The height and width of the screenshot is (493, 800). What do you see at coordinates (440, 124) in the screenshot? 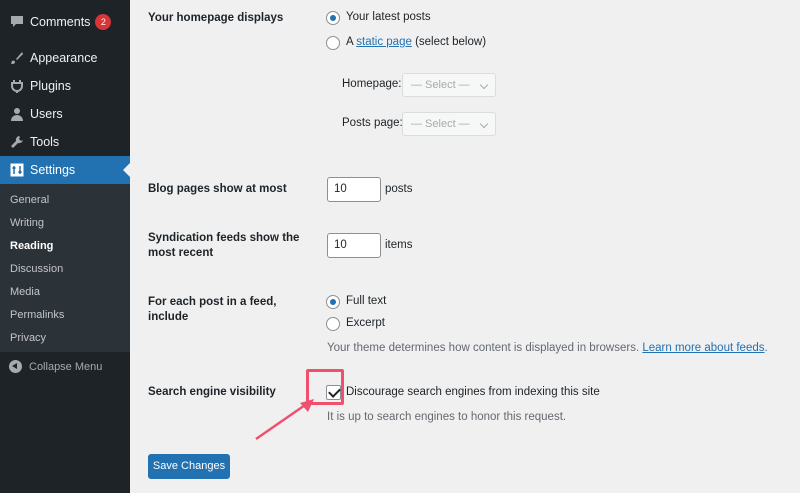
I see `posts-page-select-value: — Select —` at bounding box center [440, 124].